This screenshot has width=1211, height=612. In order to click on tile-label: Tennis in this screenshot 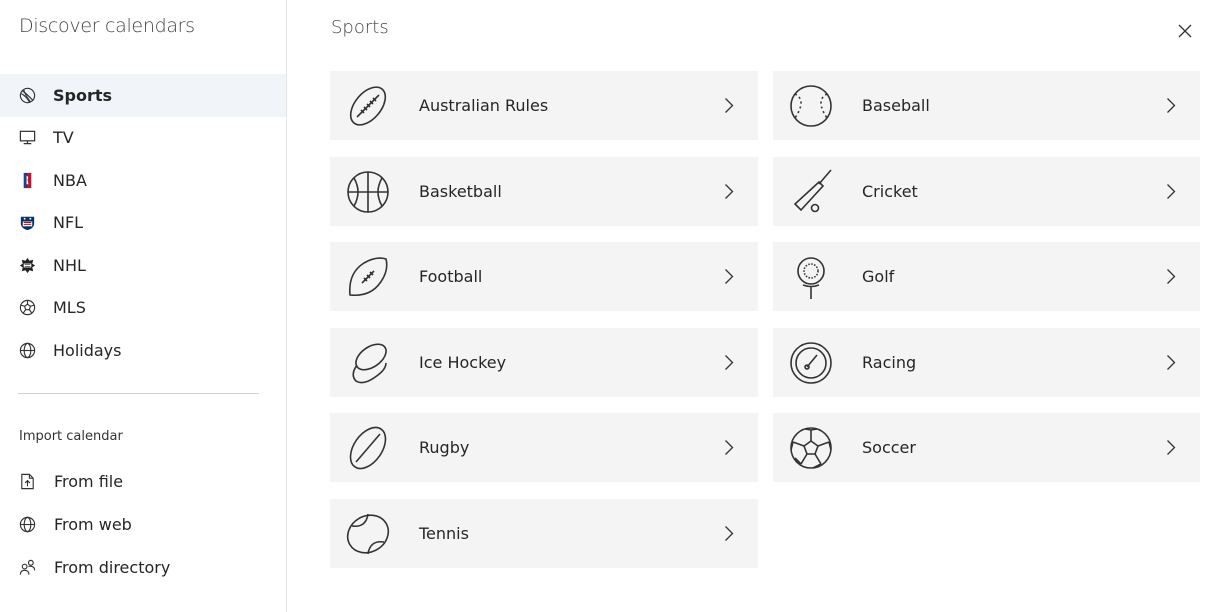, I will do `click(444, 533)`.